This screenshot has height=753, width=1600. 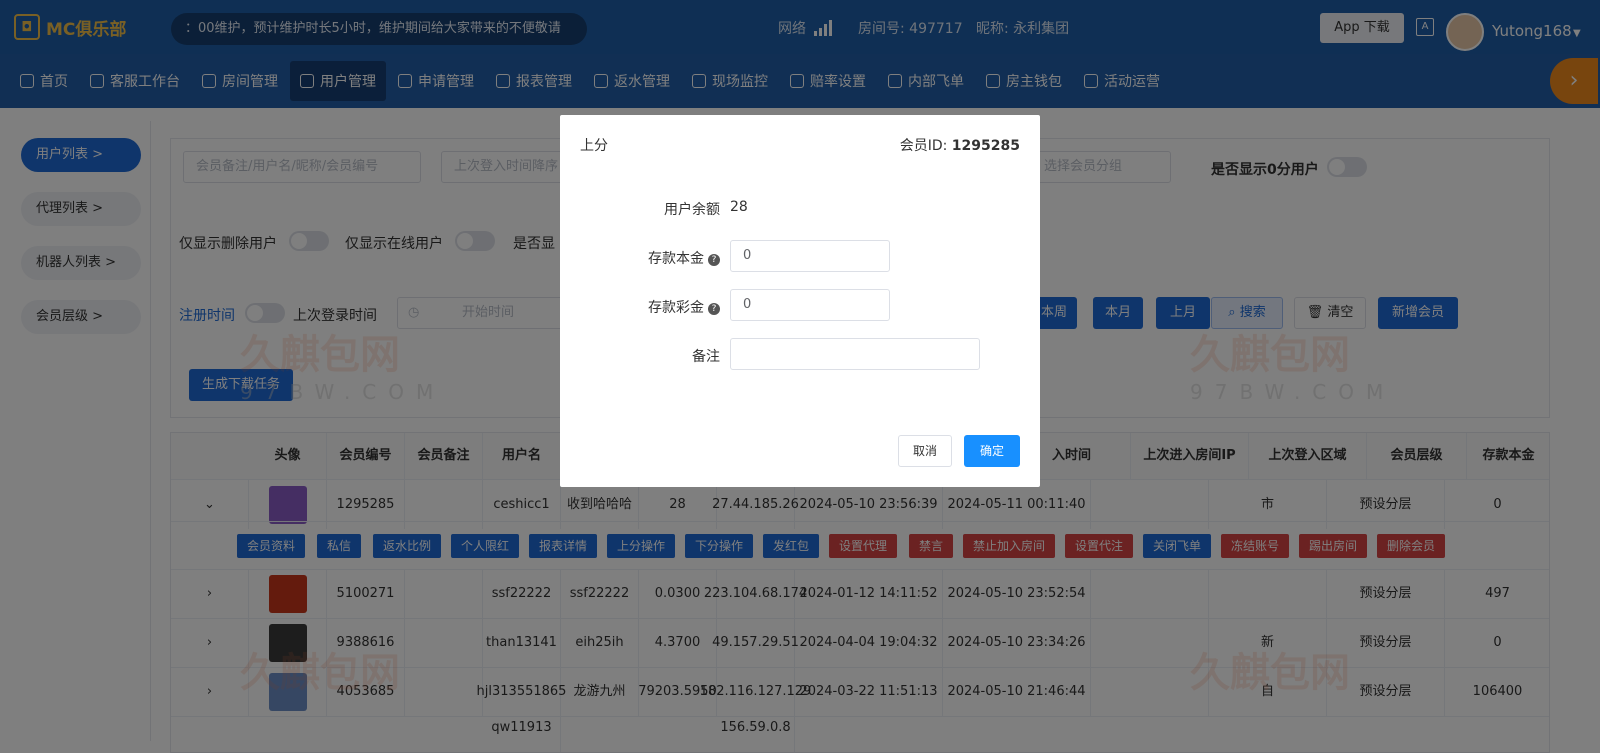 What do you see at coordinates (810, 256) in the screenshot?
I see `deposit-input: 0` at bounding box center [810, 256].